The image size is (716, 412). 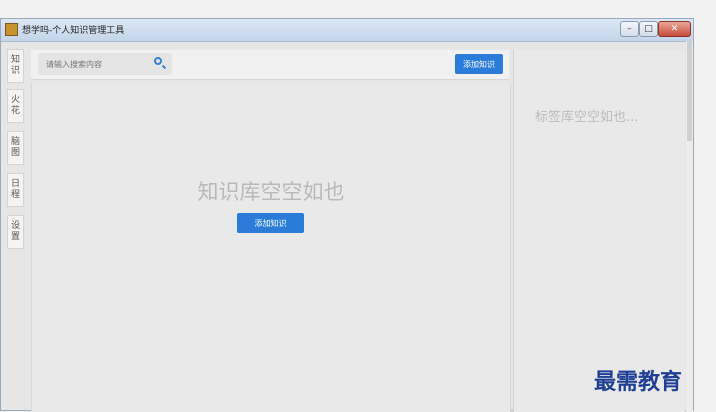 What do you see at coordinates (15, 232) in the screenshot?
I see `sidebar-item-settings: 设置` at bounding box center [15, 232].